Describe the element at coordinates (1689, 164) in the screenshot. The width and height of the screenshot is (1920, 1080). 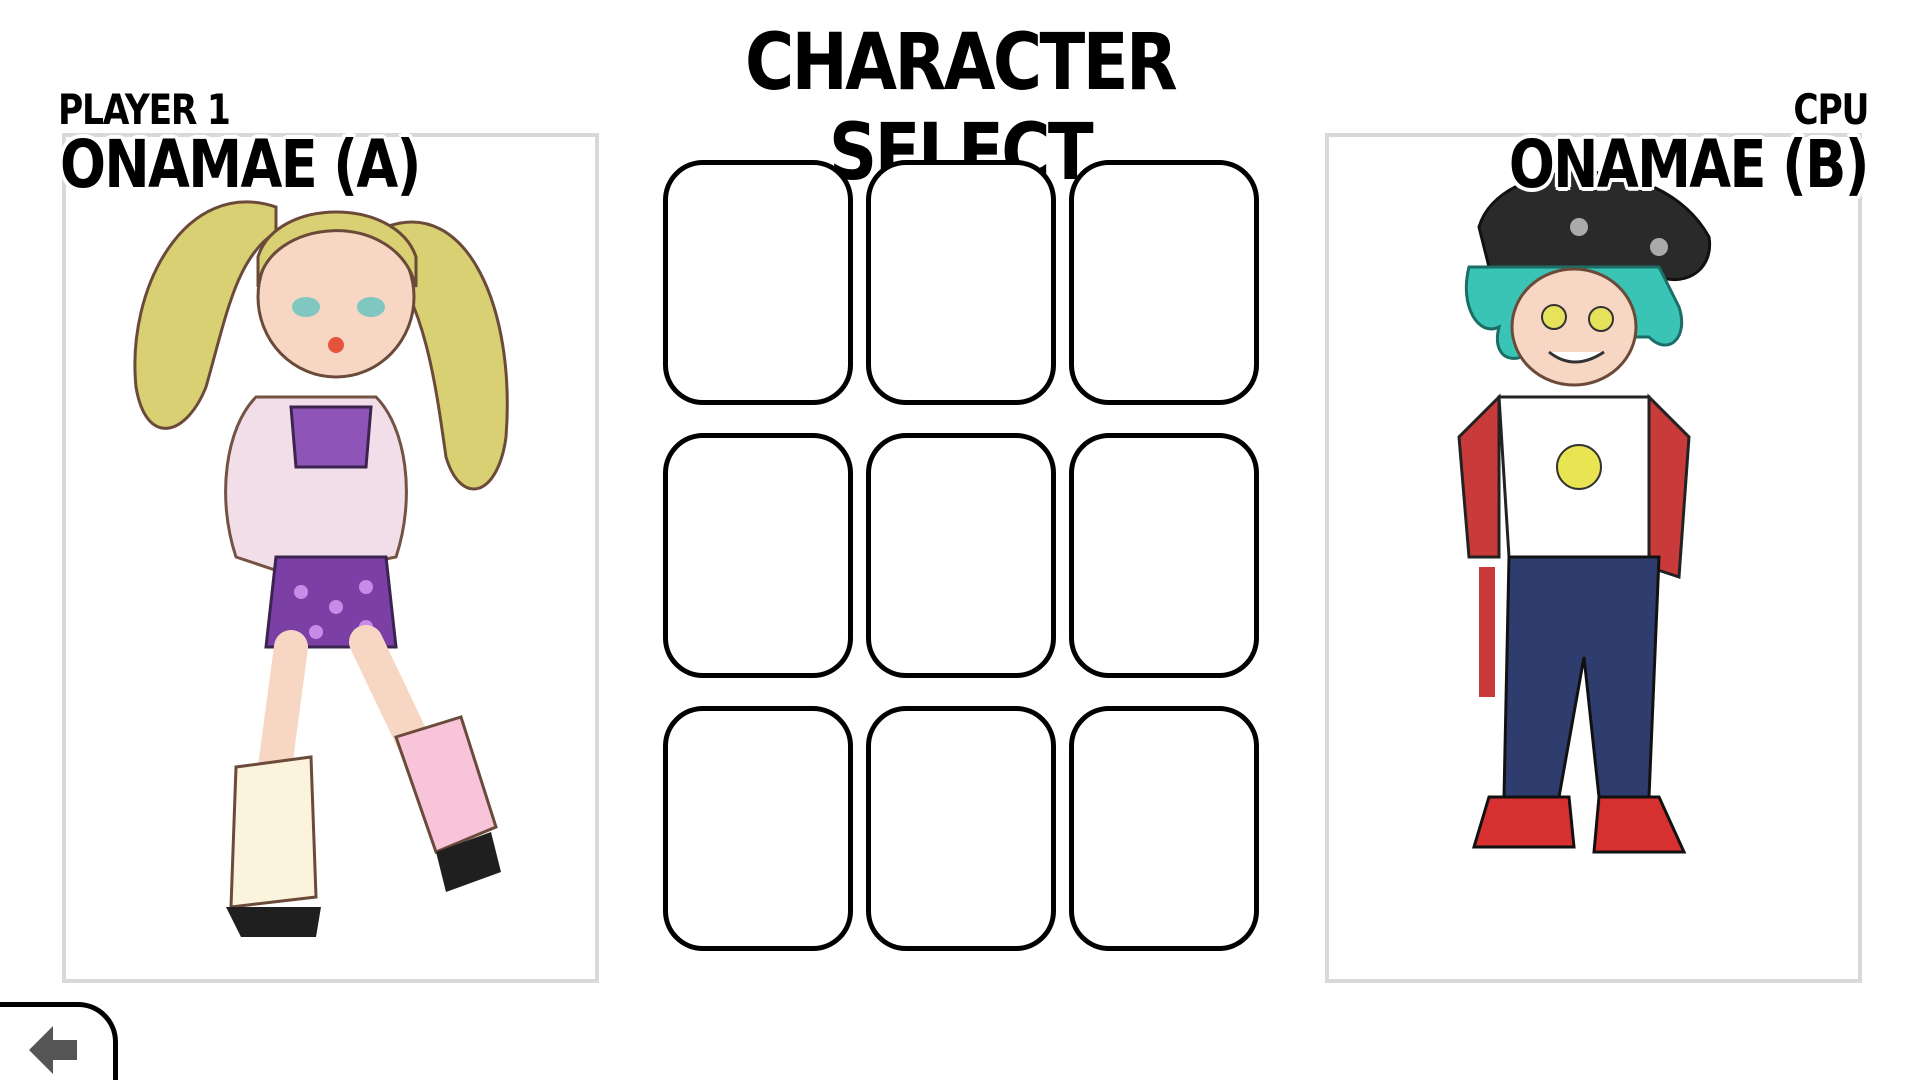
I see `cpu-character-name: ONAMAE (B)` at that location.